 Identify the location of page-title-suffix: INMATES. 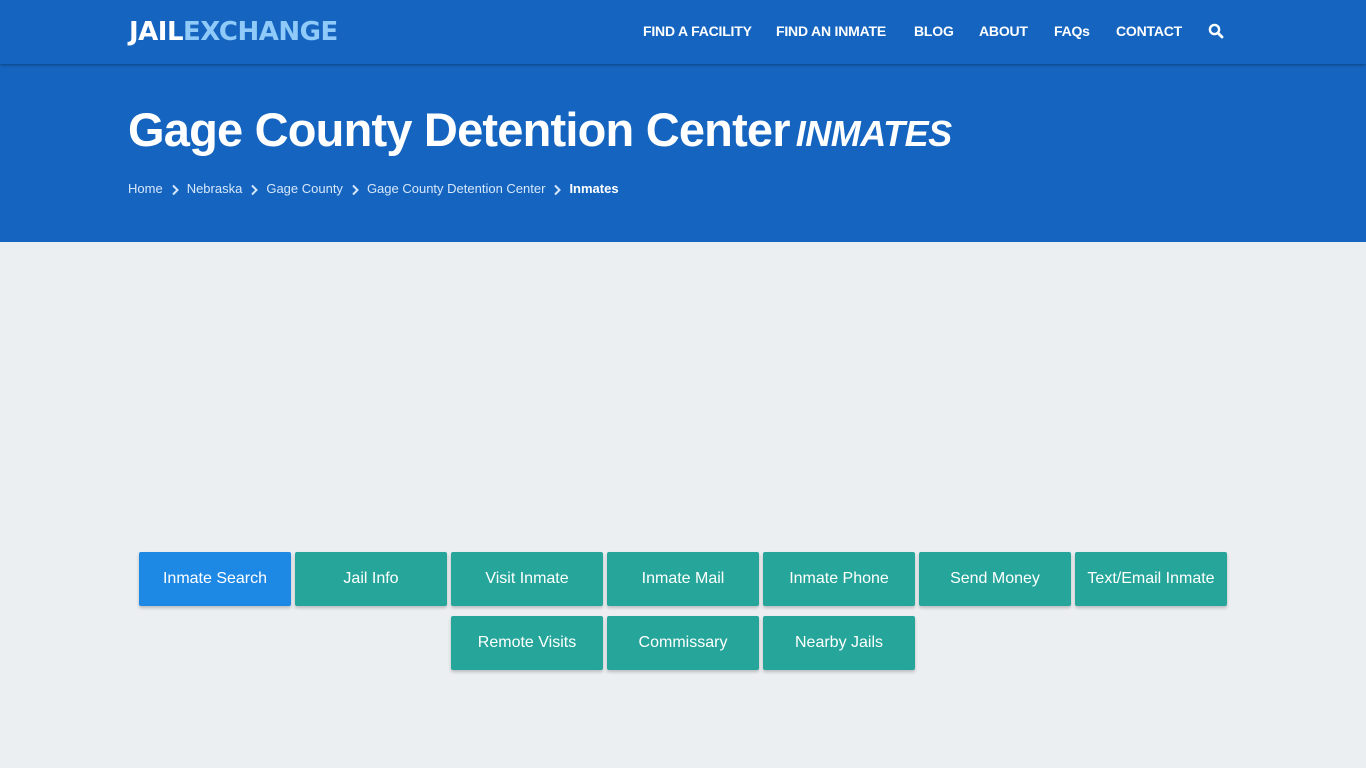
(873, 133).